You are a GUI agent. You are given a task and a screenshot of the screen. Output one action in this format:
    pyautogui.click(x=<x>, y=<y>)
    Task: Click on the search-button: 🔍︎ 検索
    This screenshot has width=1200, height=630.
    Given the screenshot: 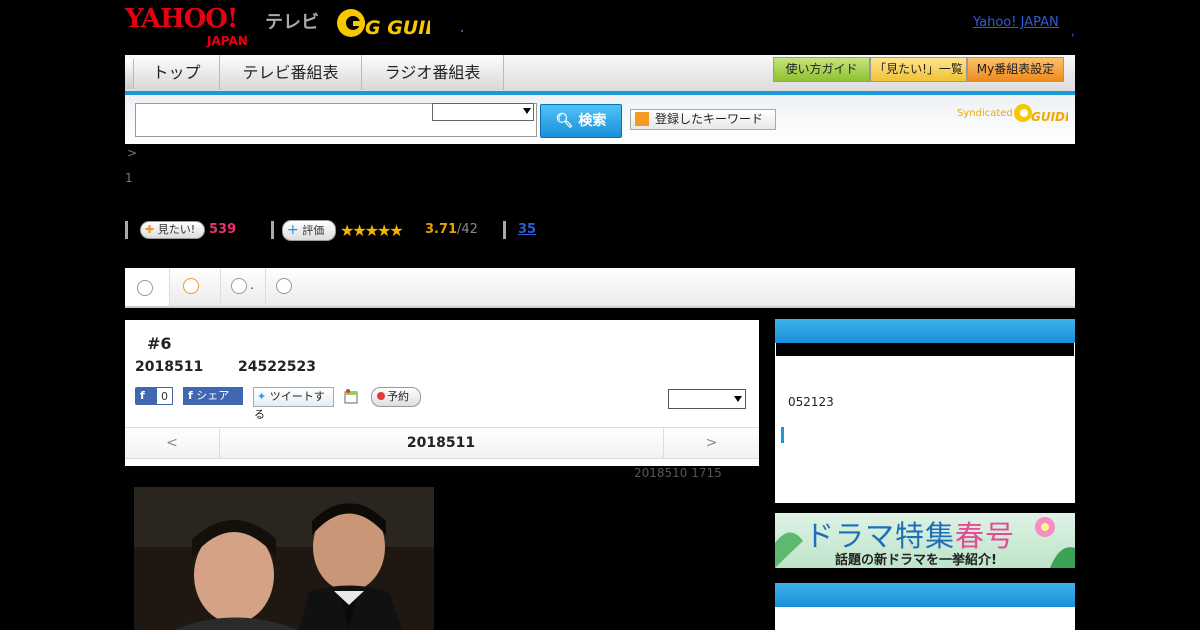 What is the action you would take?
    pyautogui.click(x=581, y=121)
    